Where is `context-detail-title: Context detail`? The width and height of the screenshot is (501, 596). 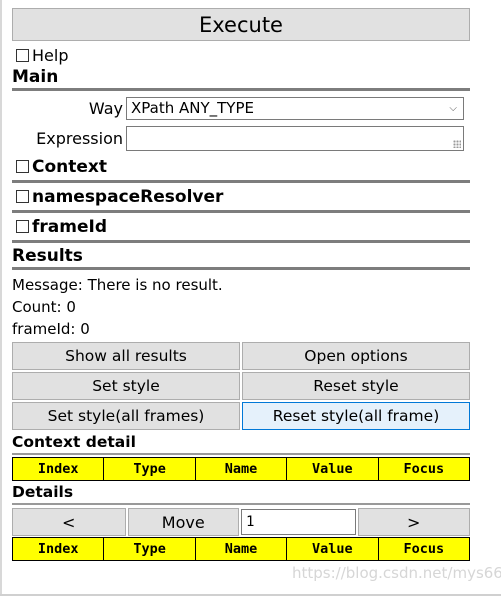
context-detail-title: Context detail is located at coordinates (74, 442).